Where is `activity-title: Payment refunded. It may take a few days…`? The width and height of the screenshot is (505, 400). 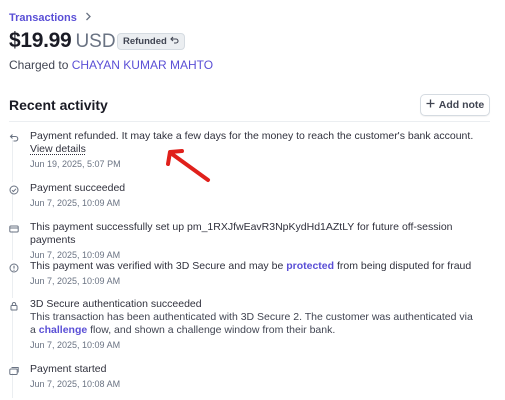 activity-title: Payment refunded. It may take a few days… is located at coordinates (252, 136).